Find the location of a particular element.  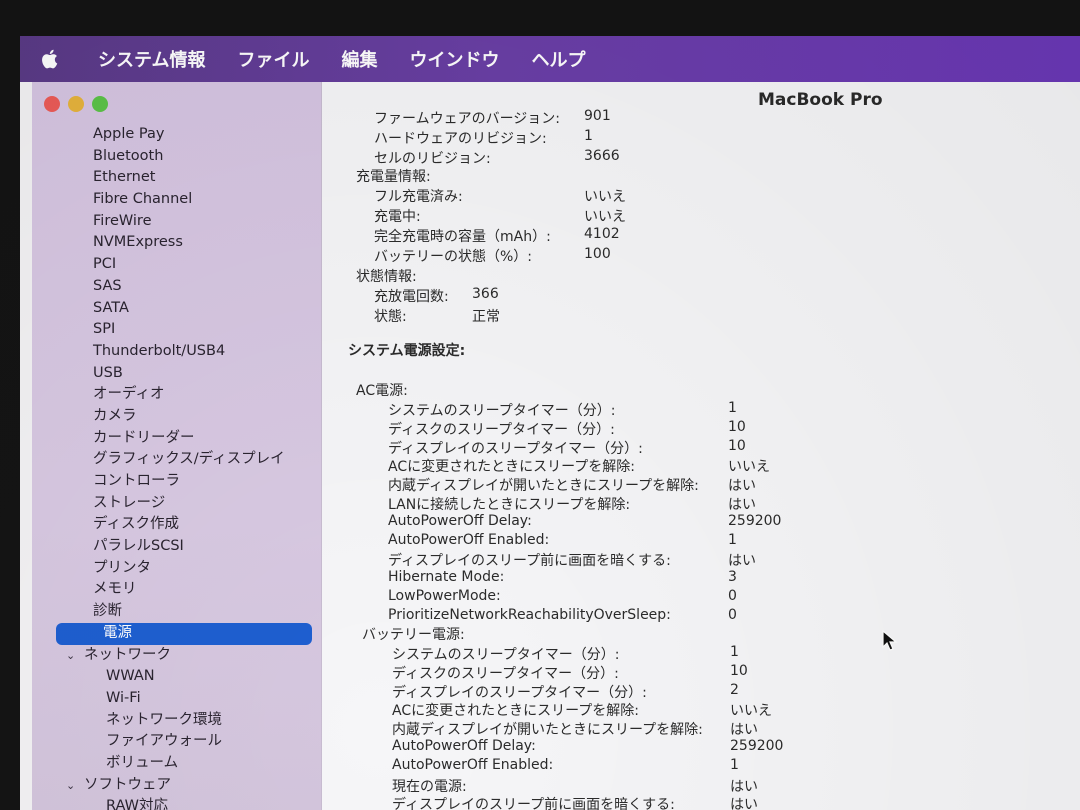

sidebar-item: SATA is located at coordinates (177, 309).